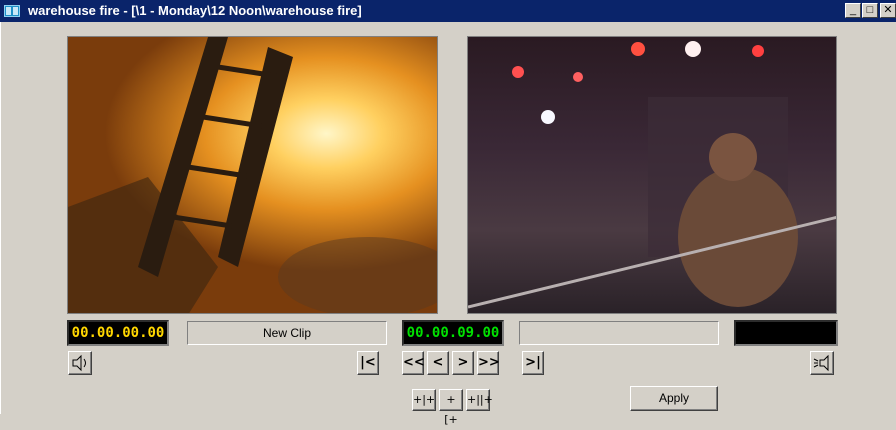 The image size is (896, 430). What do you see at coordinates (12, 11) in the screenshot?
I see `window-app-icon` at bounding box center [12, 11].